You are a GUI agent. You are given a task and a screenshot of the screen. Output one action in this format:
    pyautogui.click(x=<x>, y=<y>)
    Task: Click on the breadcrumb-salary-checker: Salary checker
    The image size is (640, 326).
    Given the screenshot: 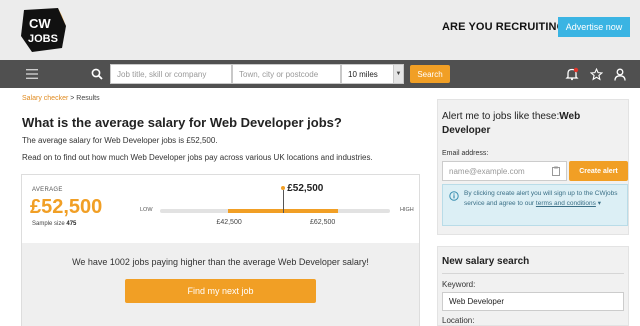 What is the action you would take?
    pyautogui.click(x=45, y=98)
    